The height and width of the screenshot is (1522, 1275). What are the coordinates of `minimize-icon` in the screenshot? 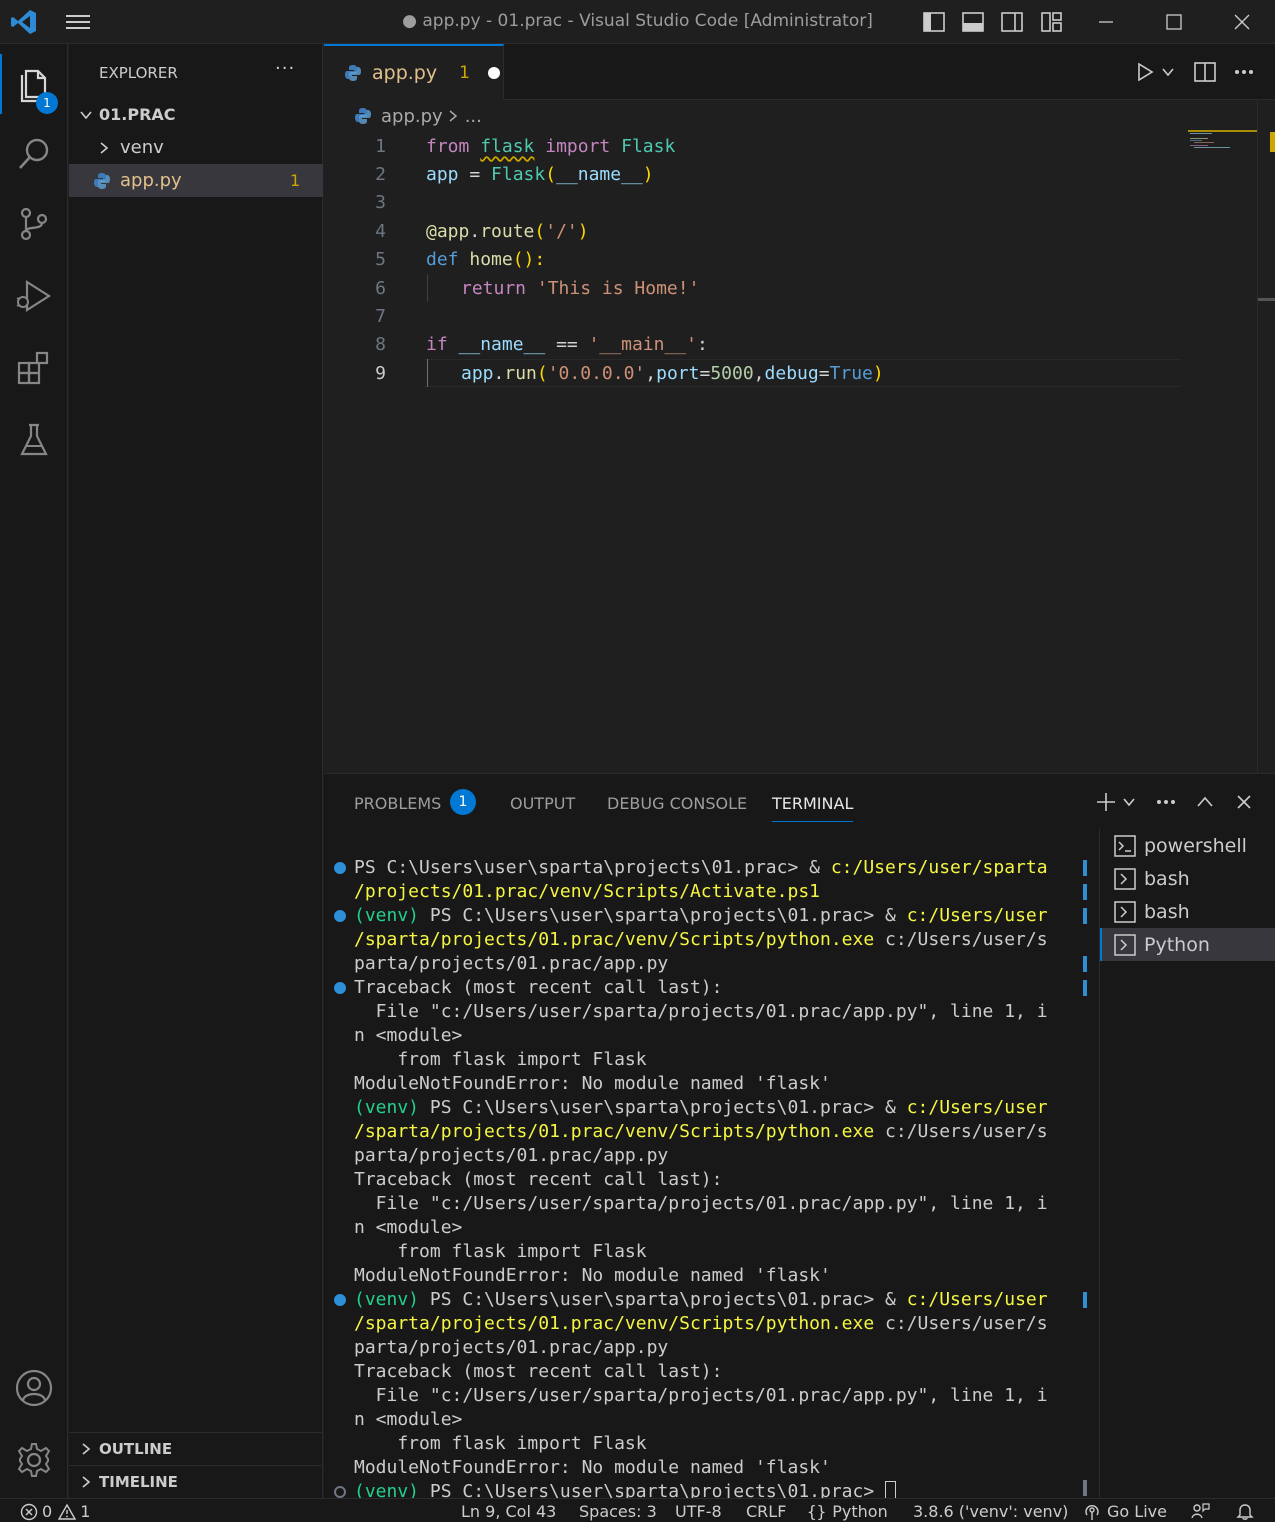 It's located at (1106, 22).